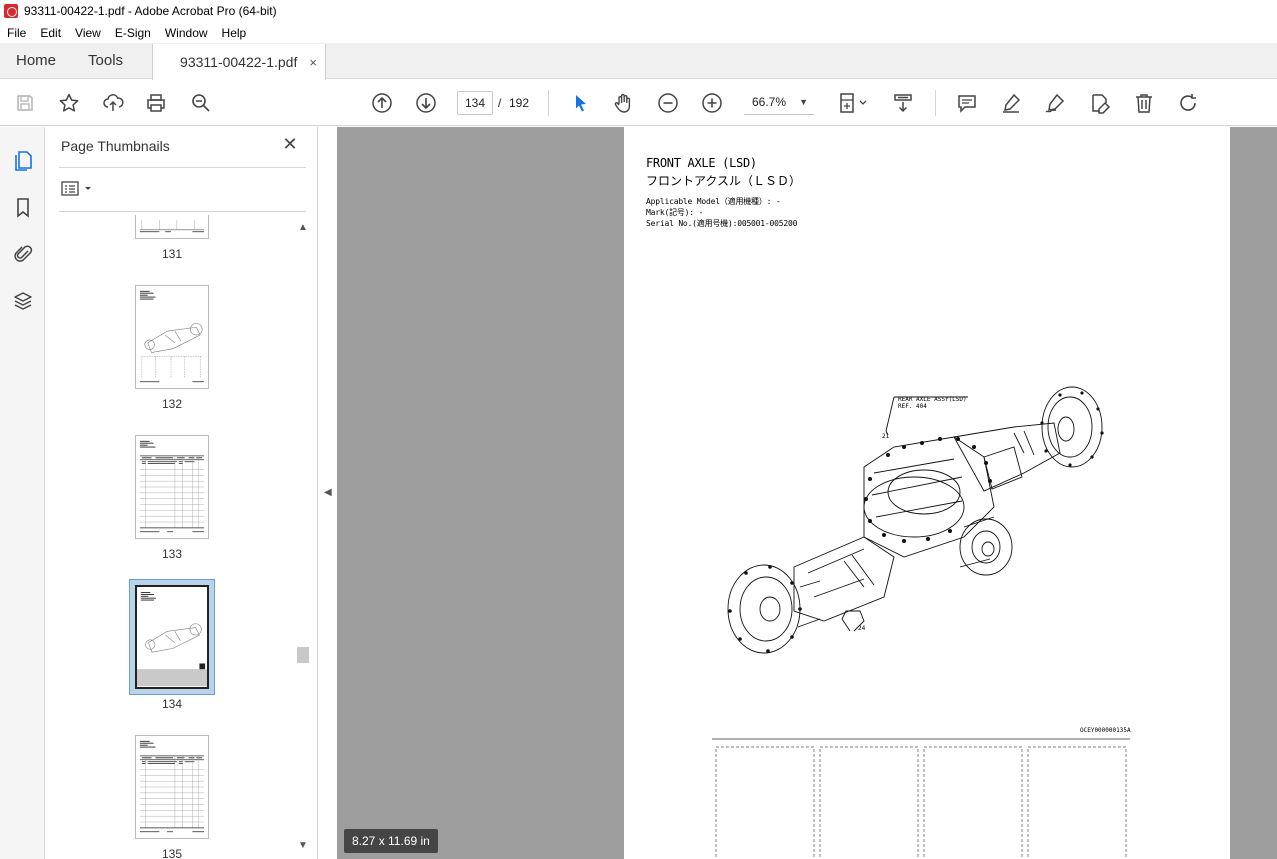 This screenshot has width=1277, height=859. What do you see at coordinates (391, 841) in the screenshot?
I see `page-size-badge: 8.27 x 11.69 in` at bounding box center [391, 841].